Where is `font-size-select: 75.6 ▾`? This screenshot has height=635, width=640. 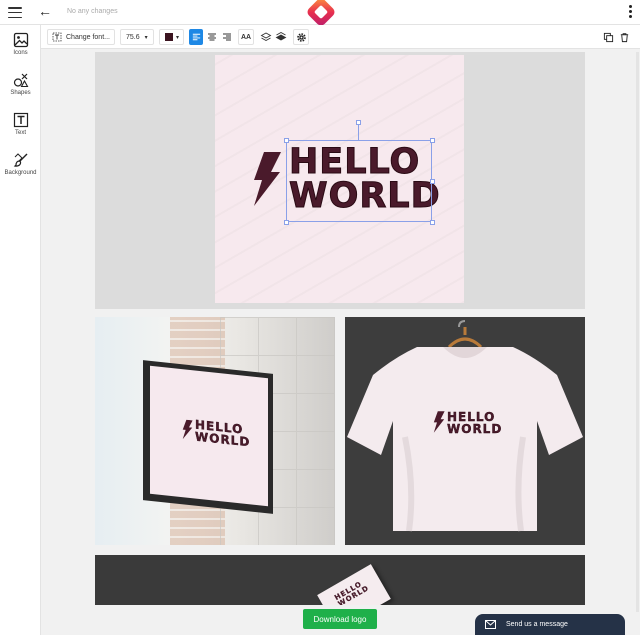
font-size-select: 75.6 ▾ is located at coordinates (137, 37).